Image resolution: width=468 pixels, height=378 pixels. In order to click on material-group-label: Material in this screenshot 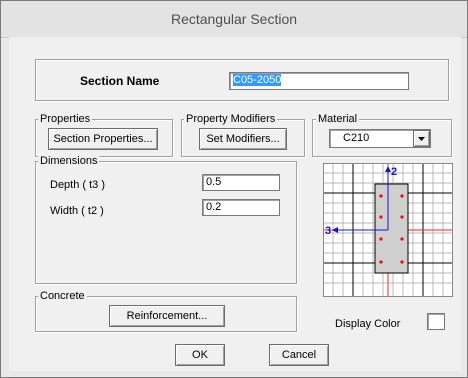, I will do `click(338, 119)`.